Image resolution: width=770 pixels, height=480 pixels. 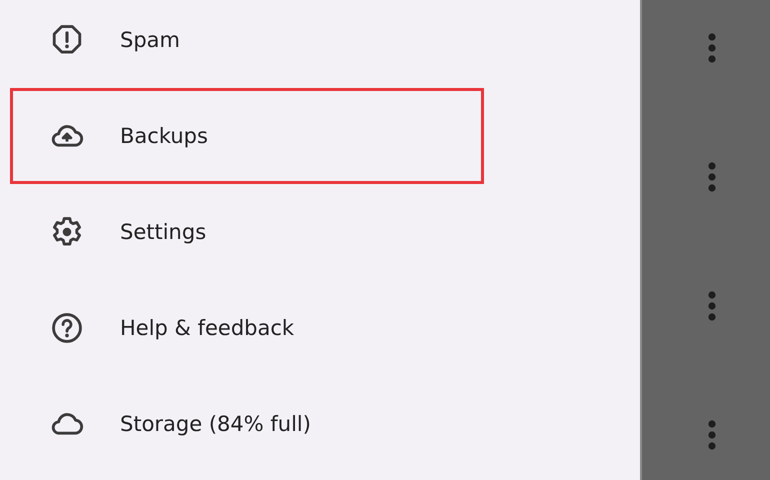 I want to click on drawer-item: Backups, so click(x=247, y=136).